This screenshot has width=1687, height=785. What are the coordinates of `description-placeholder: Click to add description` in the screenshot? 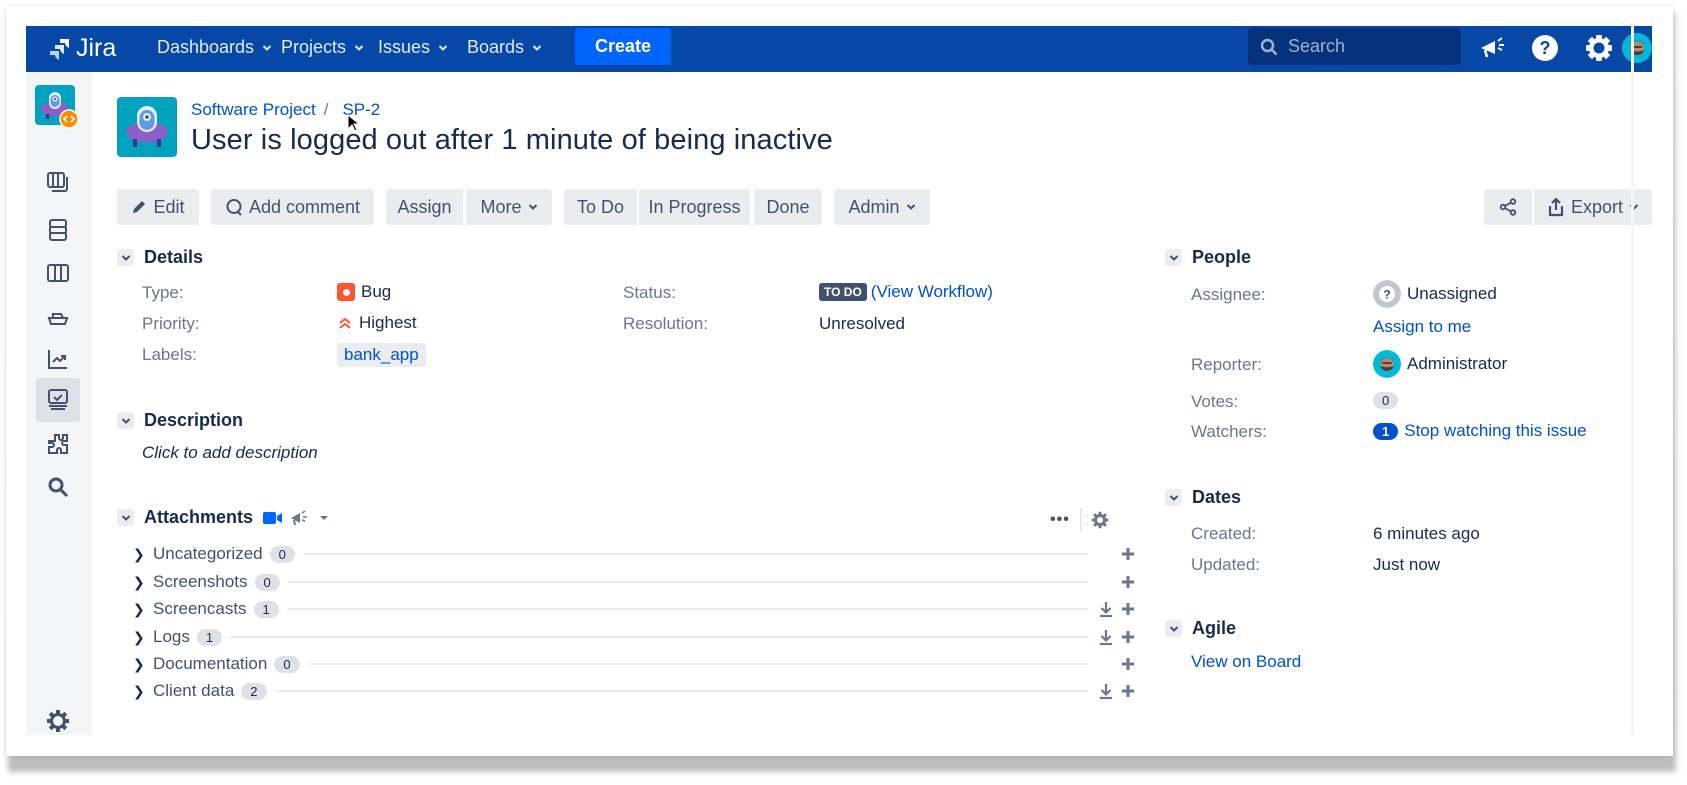 It's located at (230, 453).